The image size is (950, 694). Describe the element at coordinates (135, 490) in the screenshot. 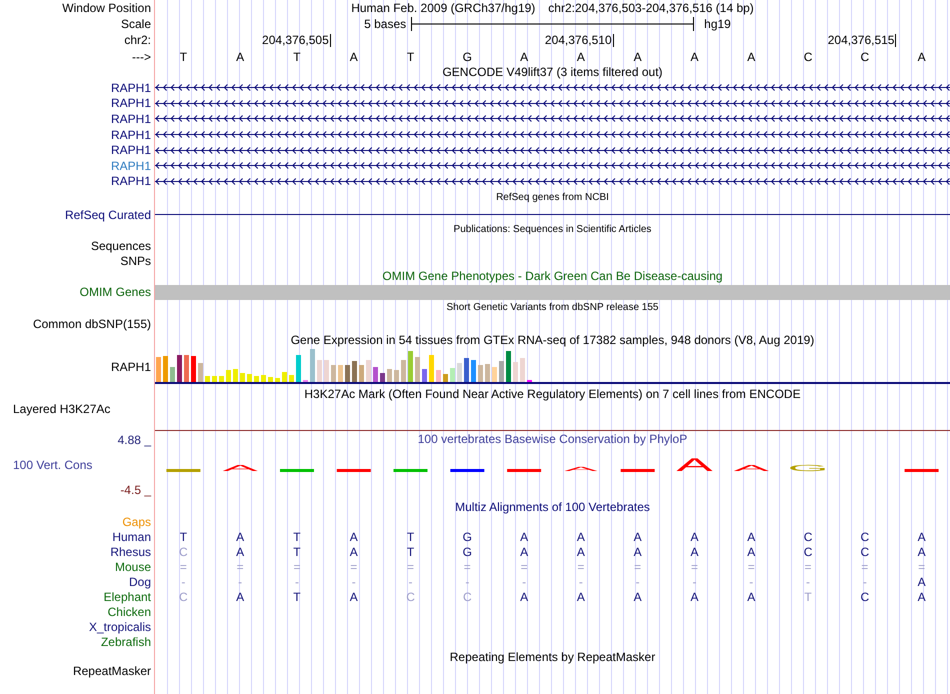

I see `axis-min-label: -4.5 _` at that location.